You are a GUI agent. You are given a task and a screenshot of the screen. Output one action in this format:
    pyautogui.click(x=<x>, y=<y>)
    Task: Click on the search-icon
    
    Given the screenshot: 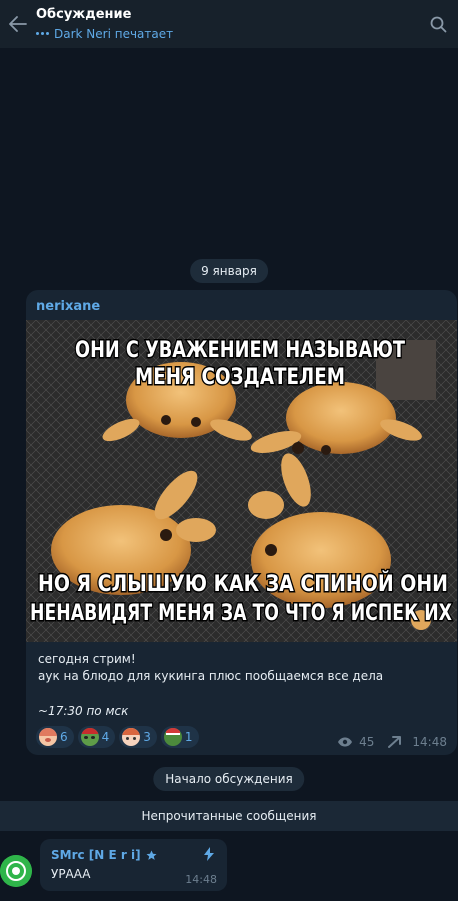 What is the action you would take?
    pyautogui.click(x=438, y=24)
    